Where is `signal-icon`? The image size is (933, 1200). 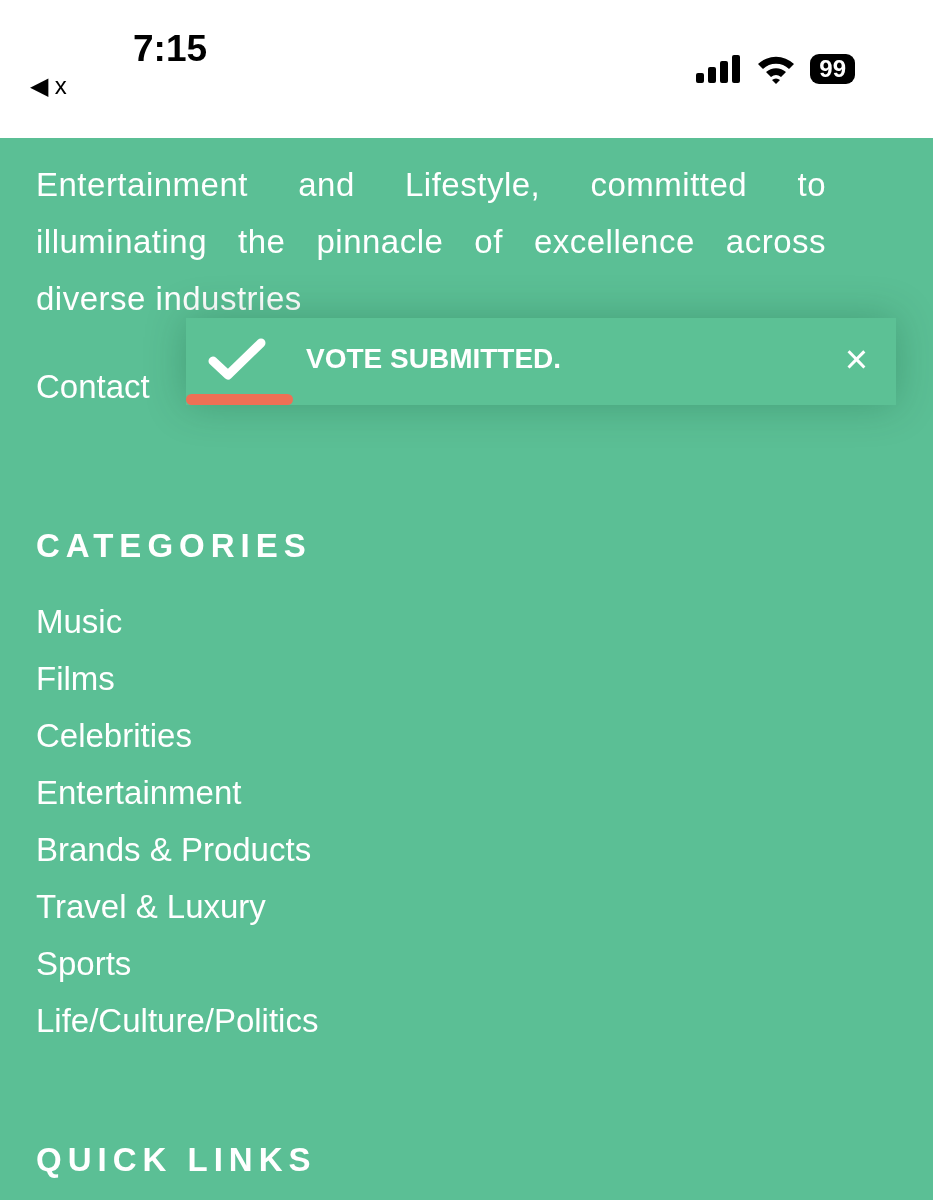 signal-icon is located at coordinates (719, 69).